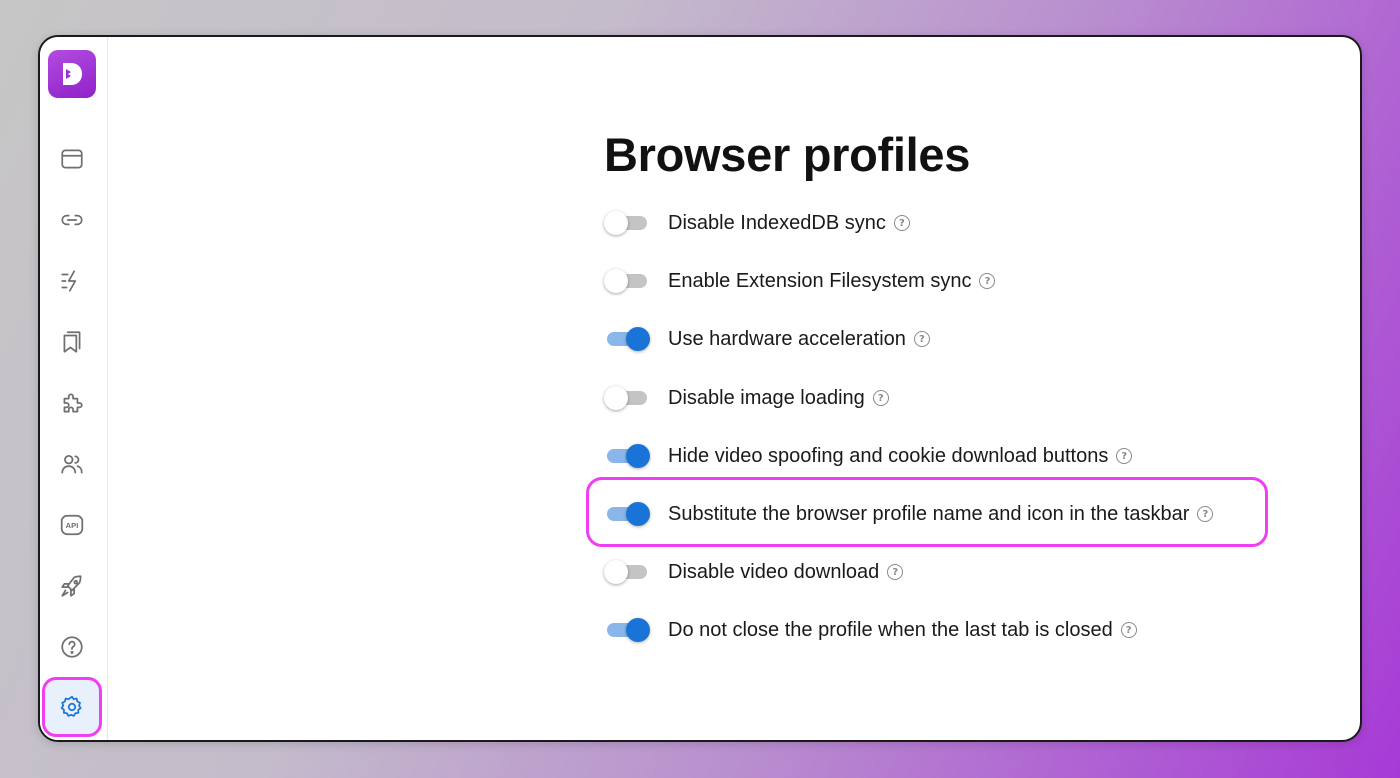 The width and height of the screenshot is (1400, 778). What do you see at coordinates (787, 338) in the screenshot?
I see `setting-label: Use hardware acceleration` at bounding box center [787, 338].